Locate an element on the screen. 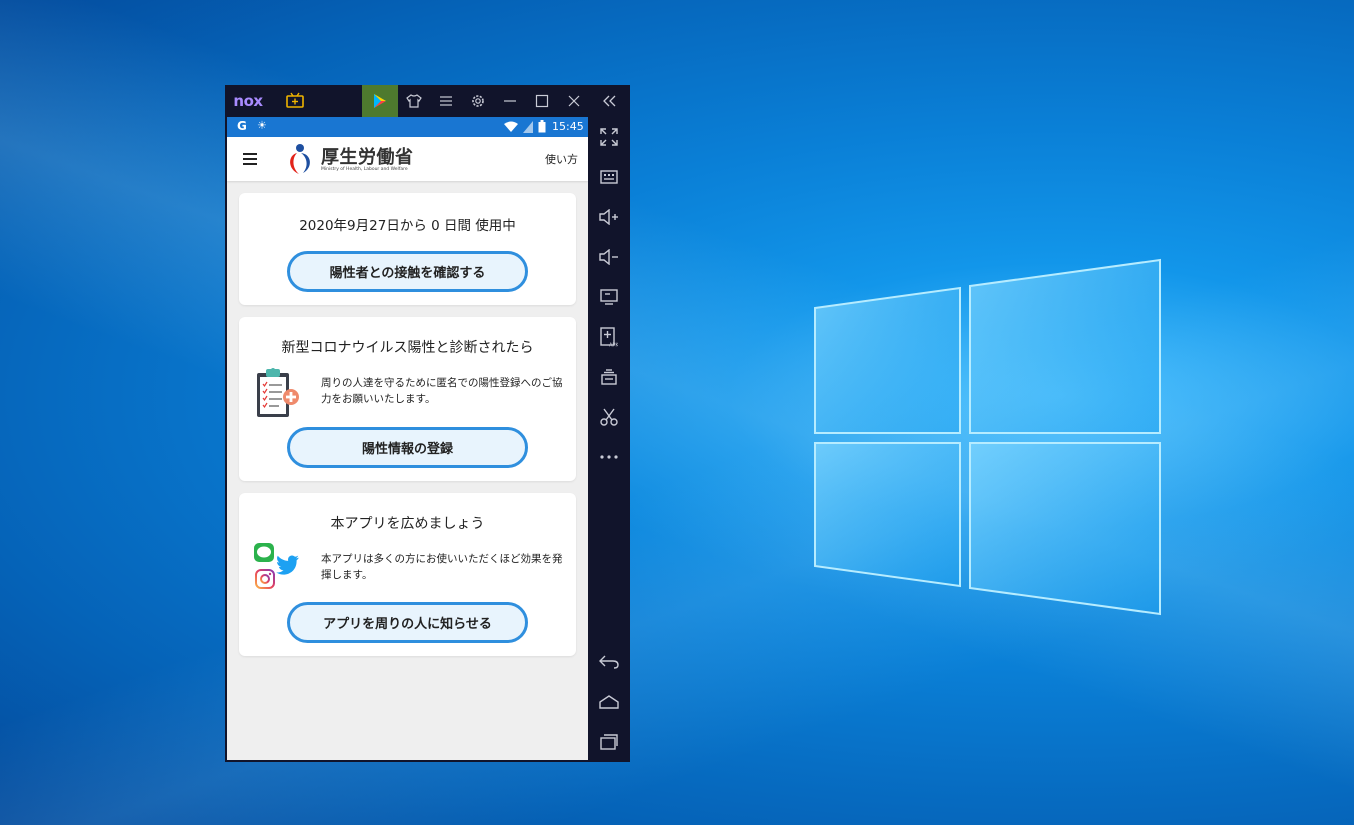 The image size is (1354, 825). theme-shirt-icon is located at coordinates (414, 101).